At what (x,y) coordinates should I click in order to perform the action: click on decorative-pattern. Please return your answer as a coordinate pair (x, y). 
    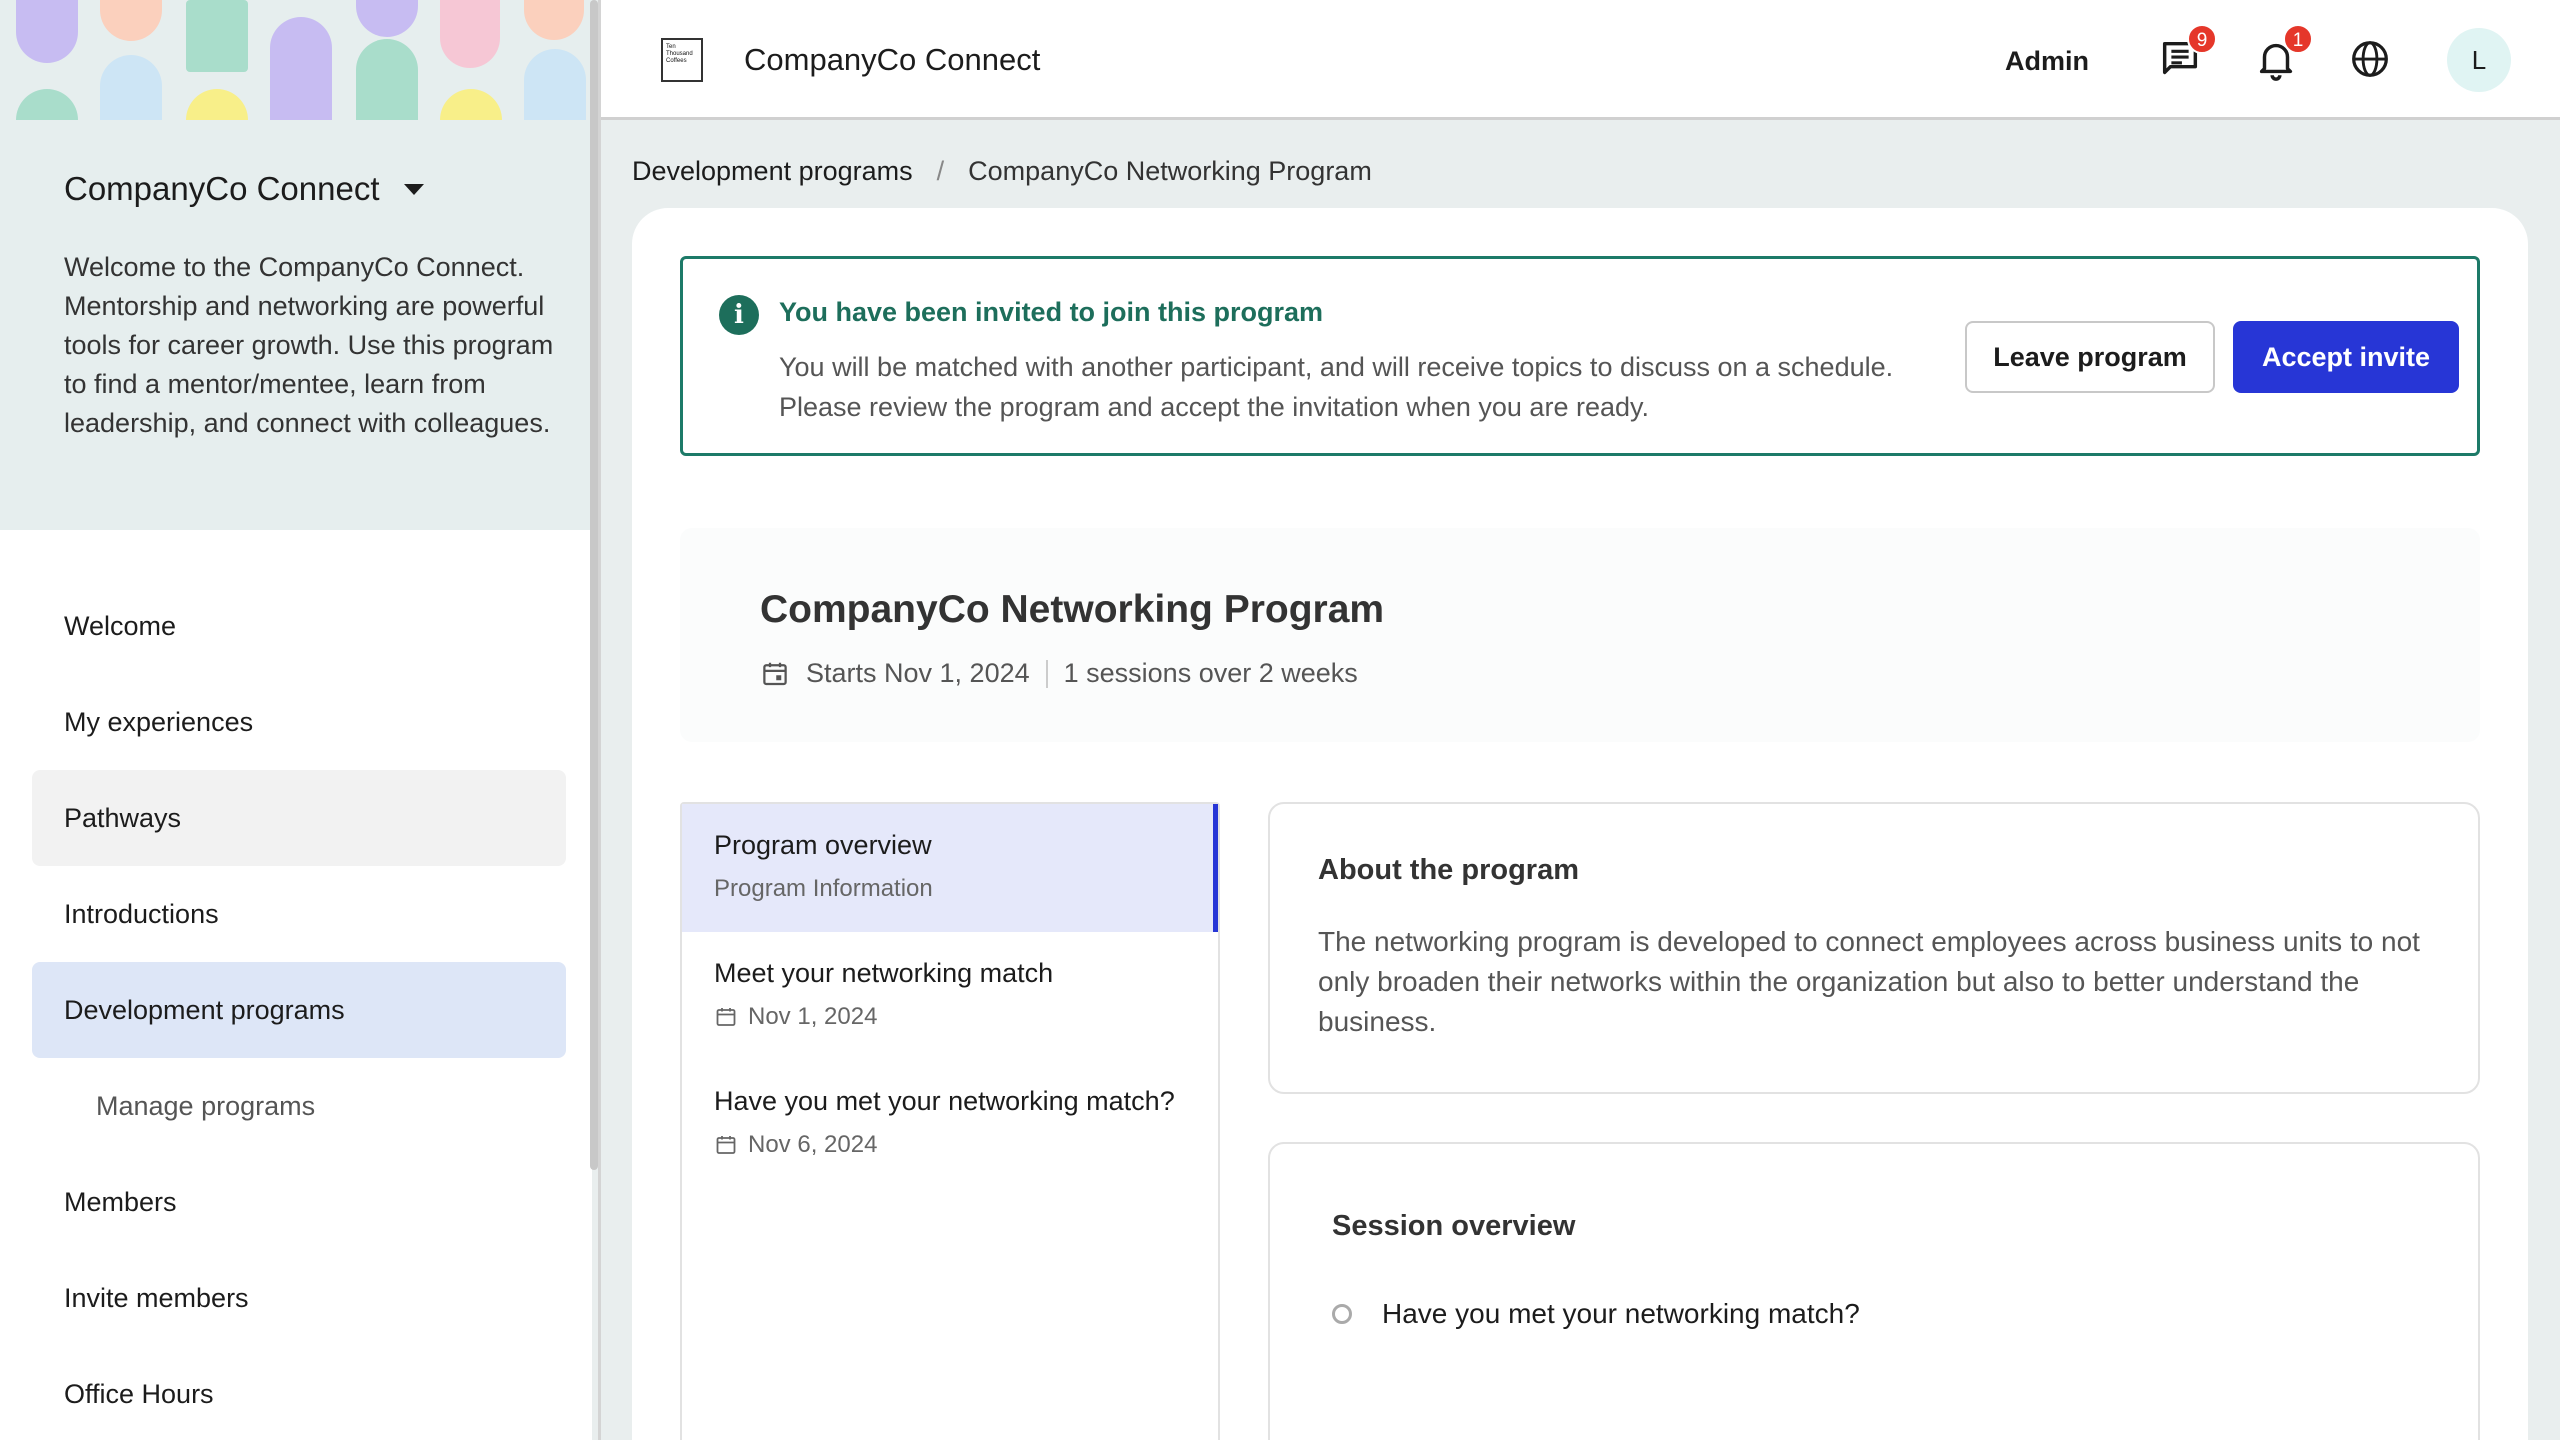
    Looking at the image, I should click on (301, 60).